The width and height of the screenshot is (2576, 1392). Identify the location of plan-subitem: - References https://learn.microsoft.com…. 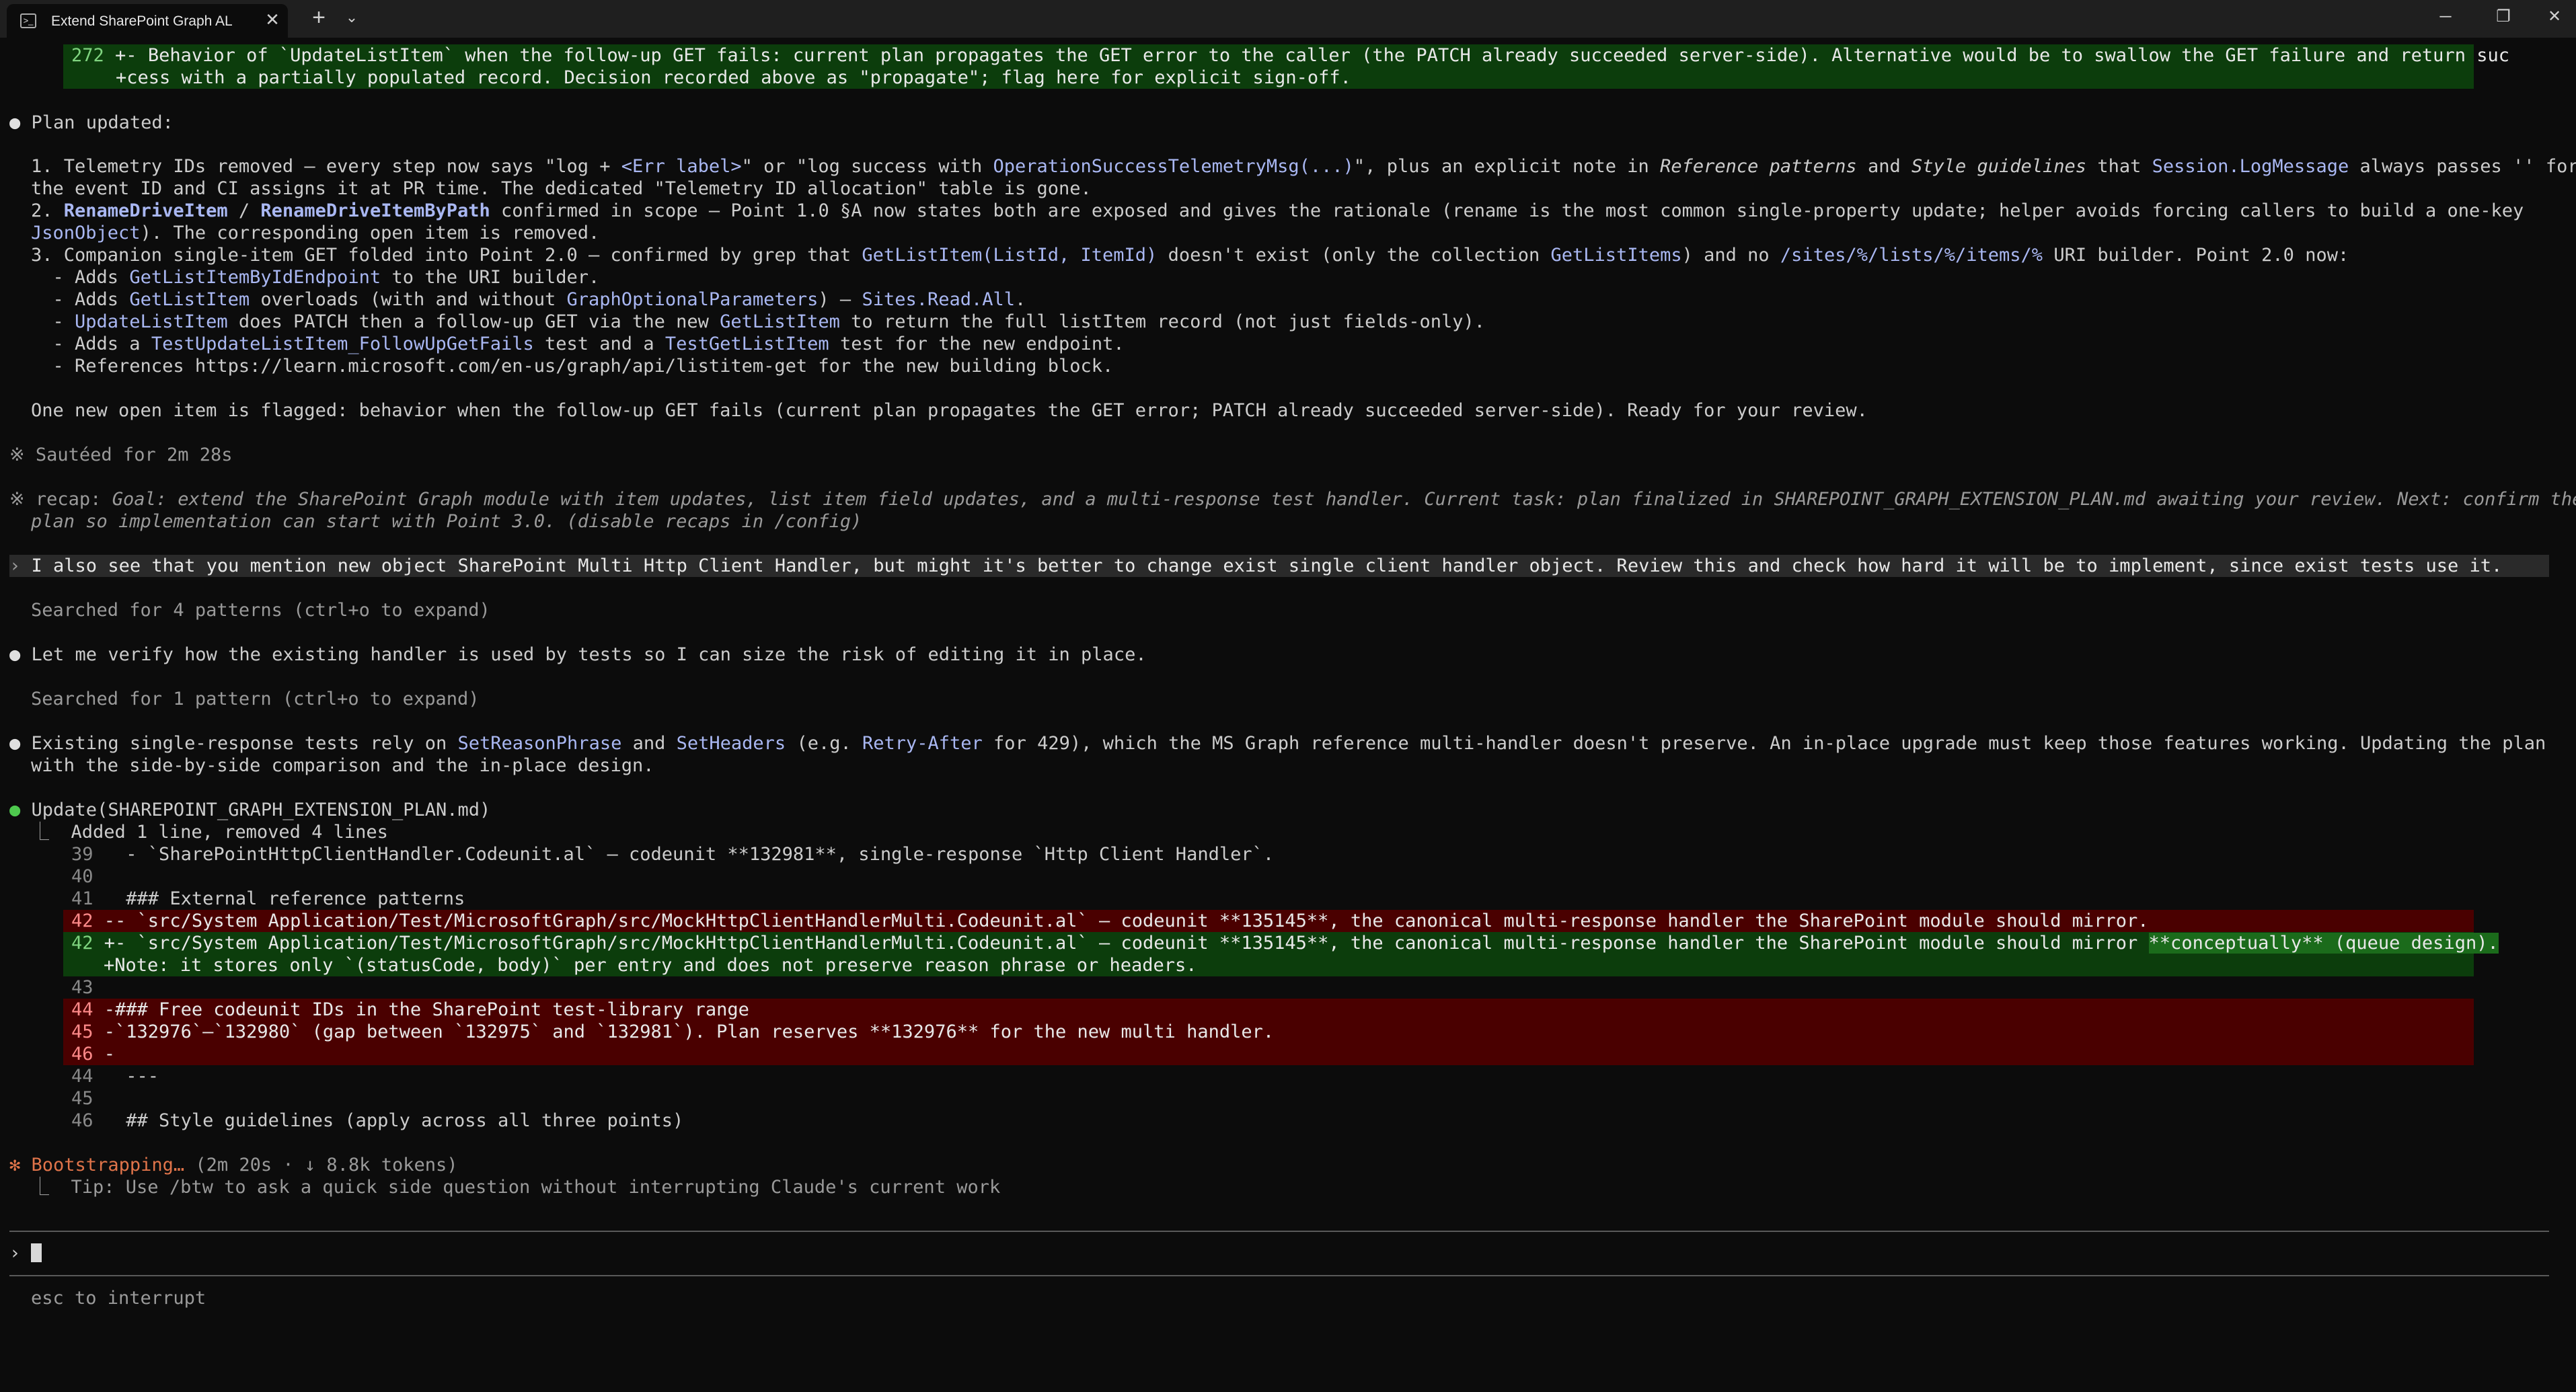
(572, 366).